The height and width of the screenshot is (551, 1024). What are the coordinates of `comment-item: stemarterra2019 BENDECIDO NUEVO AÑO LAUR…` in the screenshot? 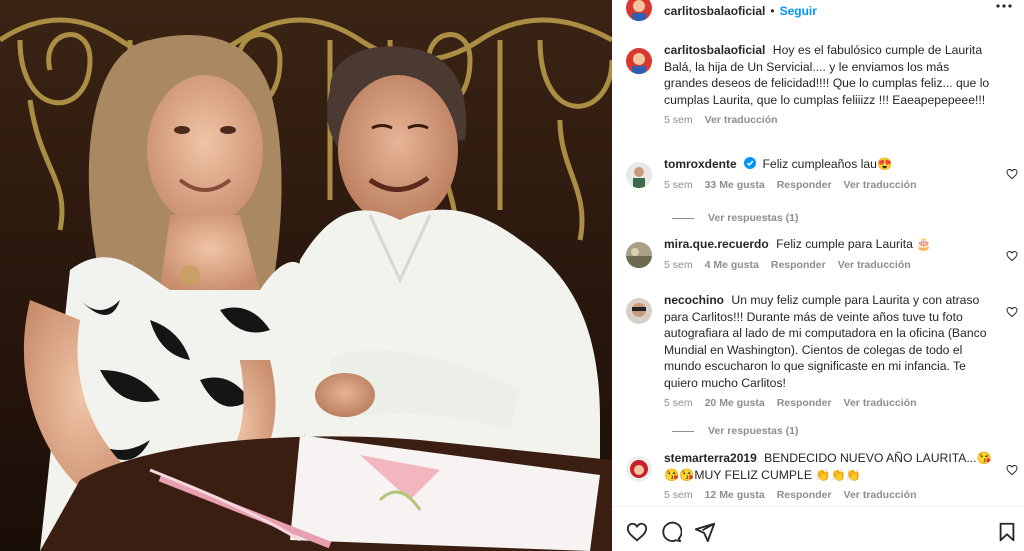 It's located at (816, 475).